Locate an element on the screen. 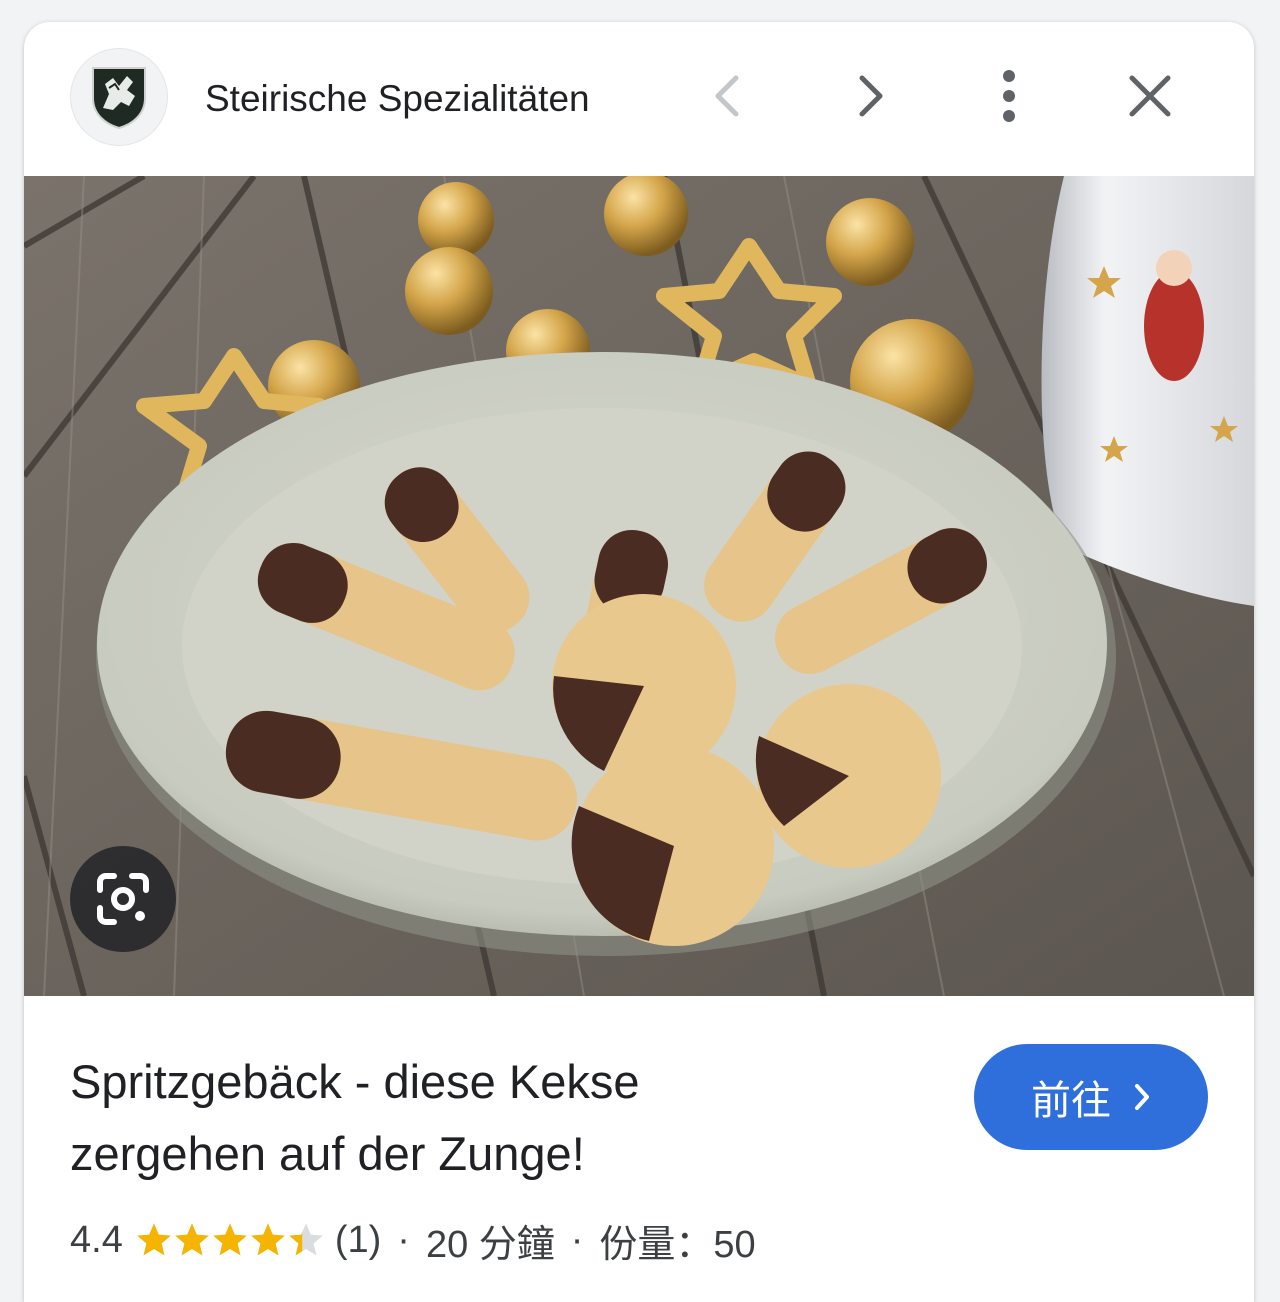 The width and height of the screenshot is (1280, 1302). more-options-button is located at coordinates (1009, 96).